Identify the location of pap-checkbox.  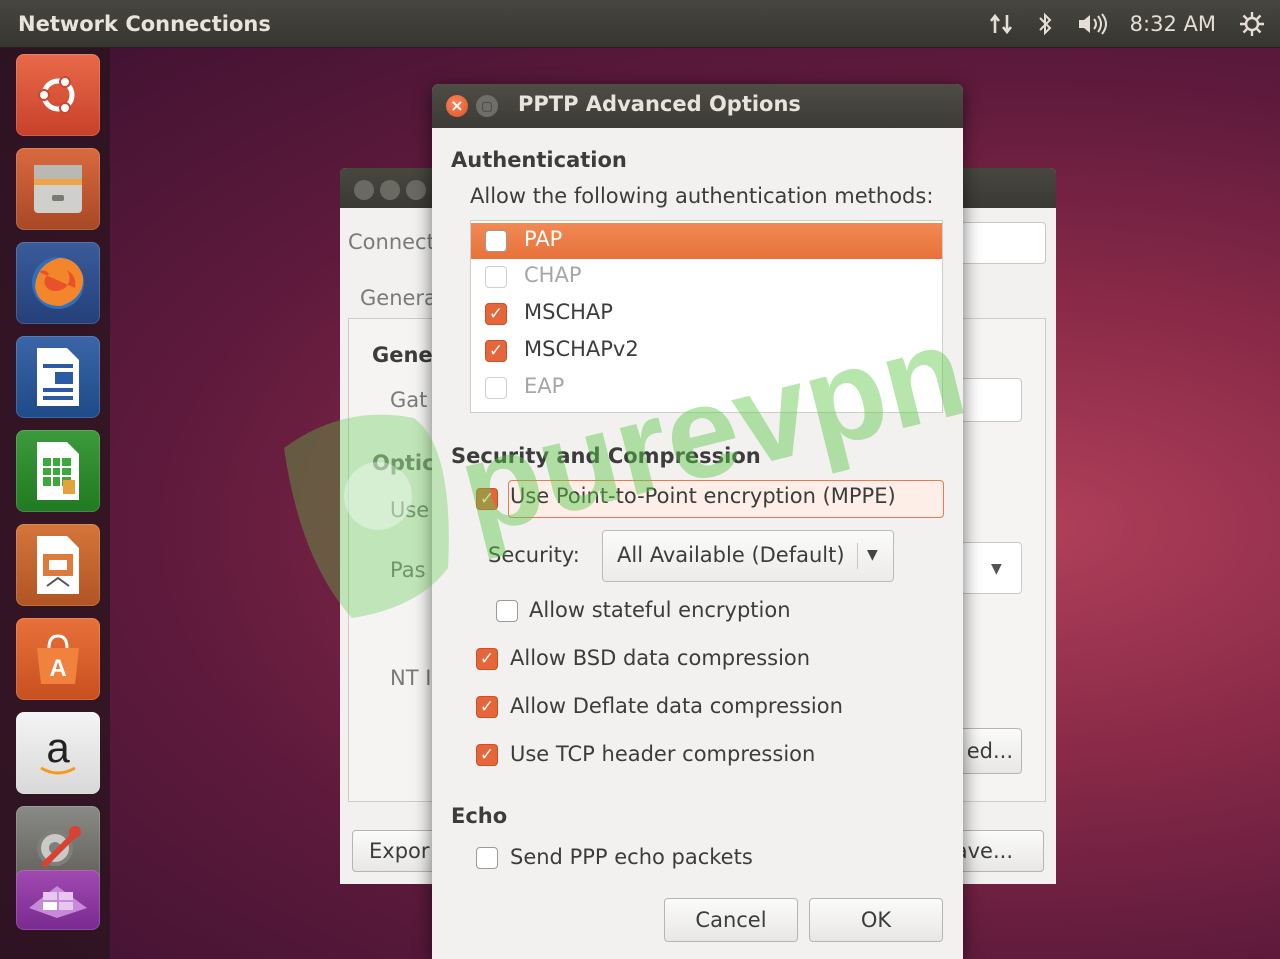
(496, 241).